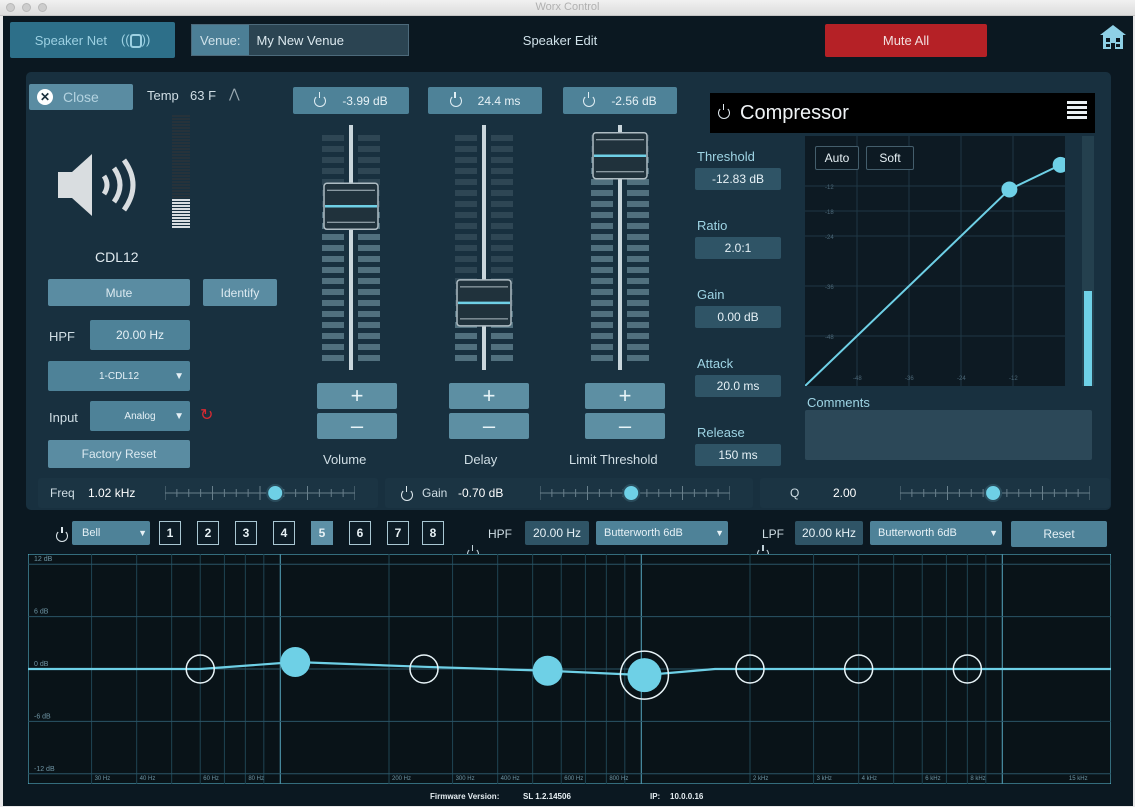 The image size is (1135, 807). What do you see at coordinates (322, 533) in the screenshot?
I see `band-5-button: 5` at bounding box center [322, 533].